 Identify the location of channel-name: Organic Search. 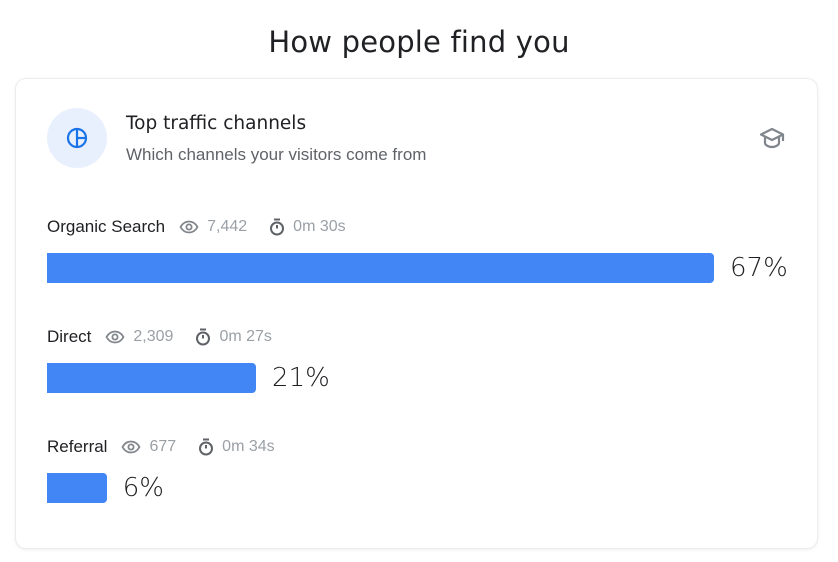
(106, 226).